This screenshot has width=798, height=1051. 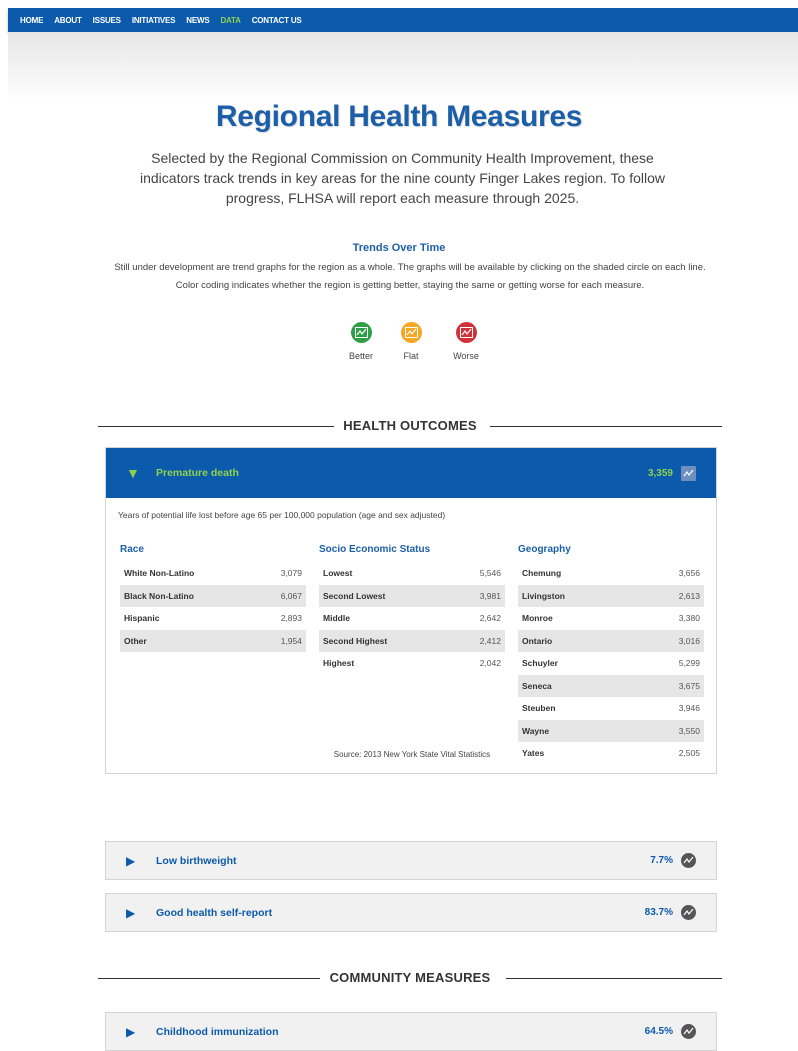 What do you see at coordinates (611, 640) in the screenshot?
I see `table-row: Ontario 3,016` at bounding box center [611, 640].